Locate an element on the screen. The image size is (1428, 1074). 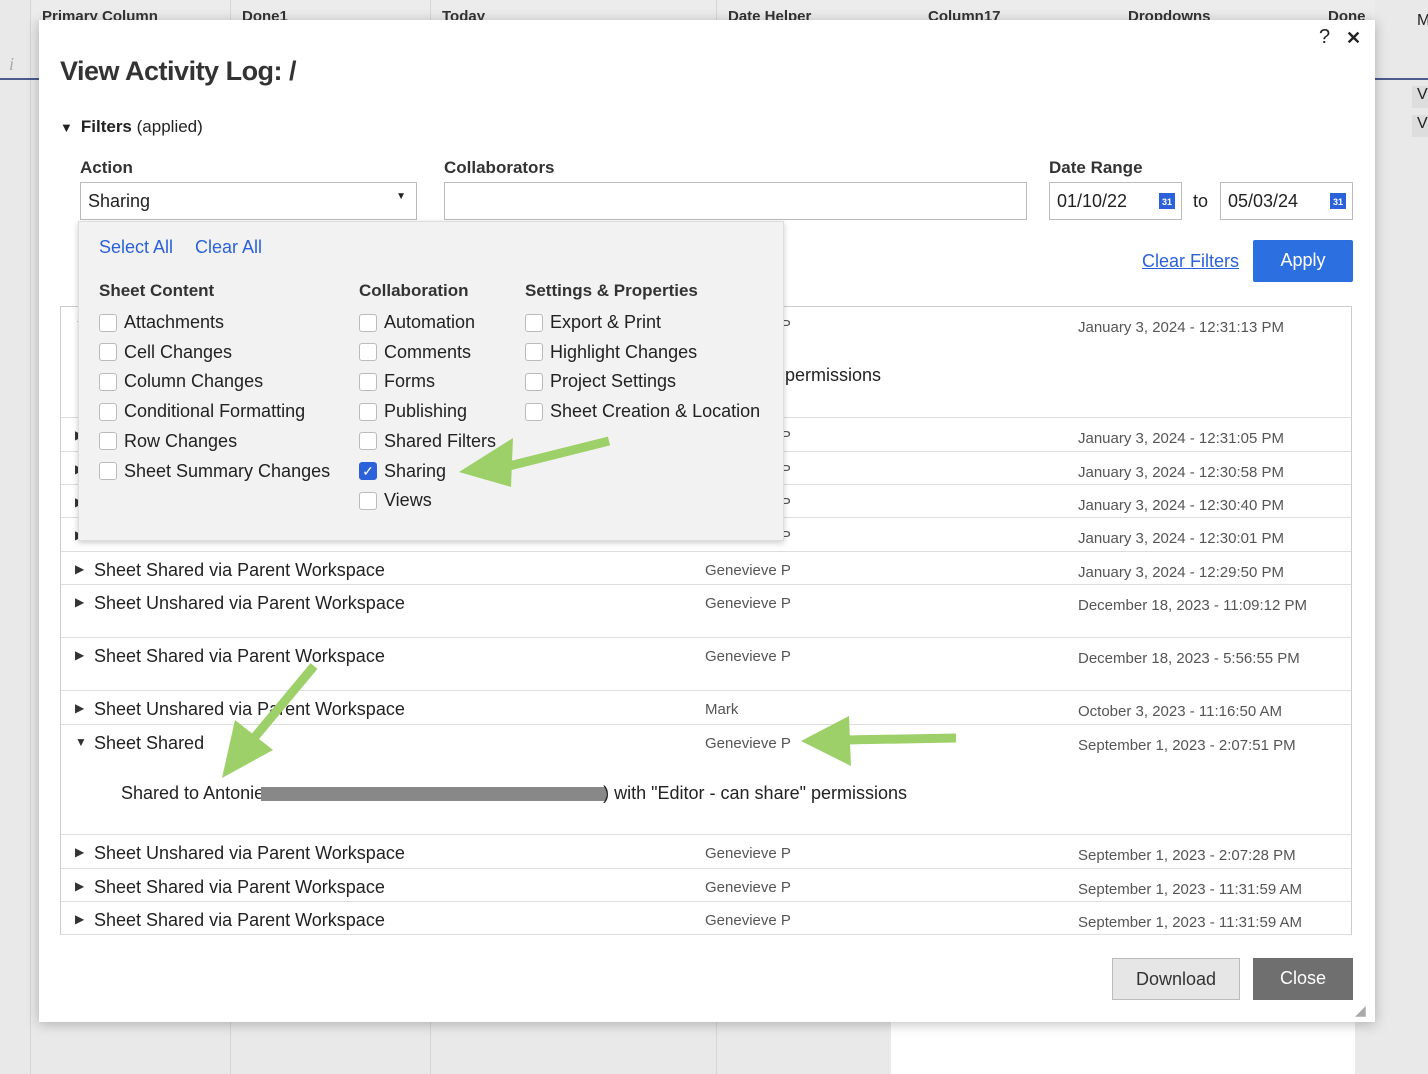
column-header: Today is located at coordinates (464, 14).